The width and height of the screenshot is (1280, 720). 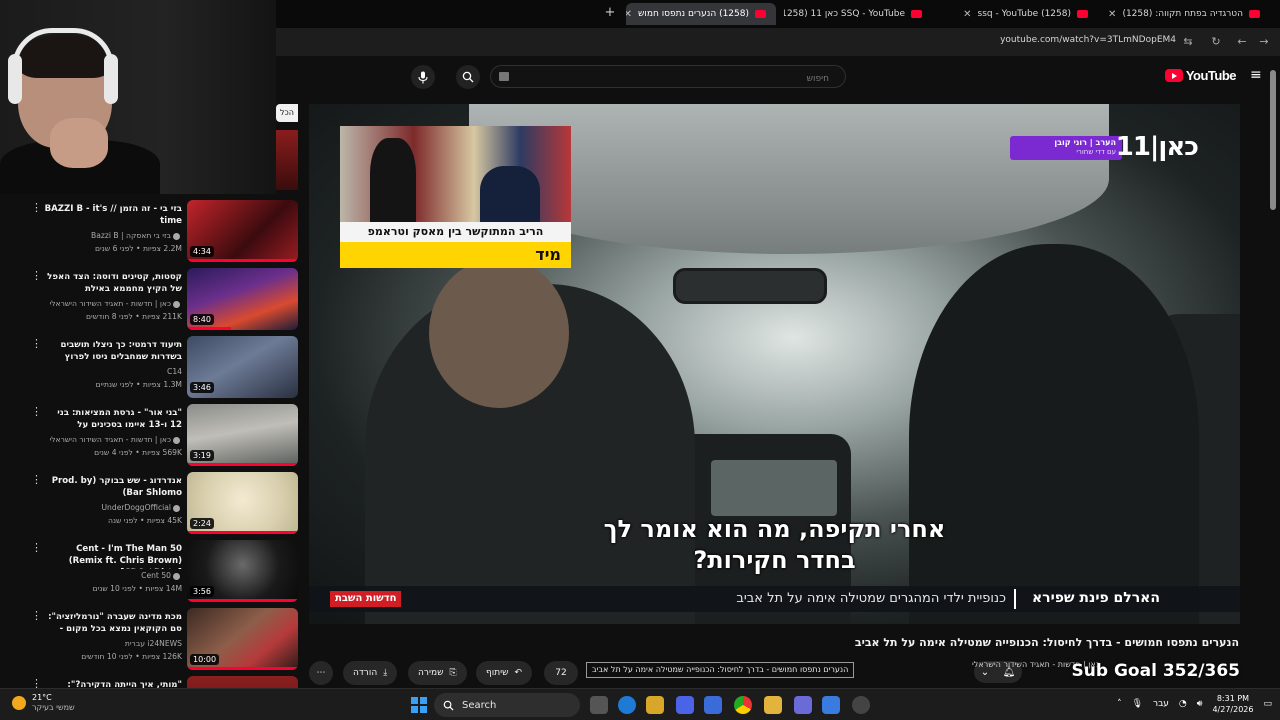 What do you see at coordinates (242, 231) in the screenshot?
I see `video-thumbnail: 4:34` at bounding box center [242, 231].